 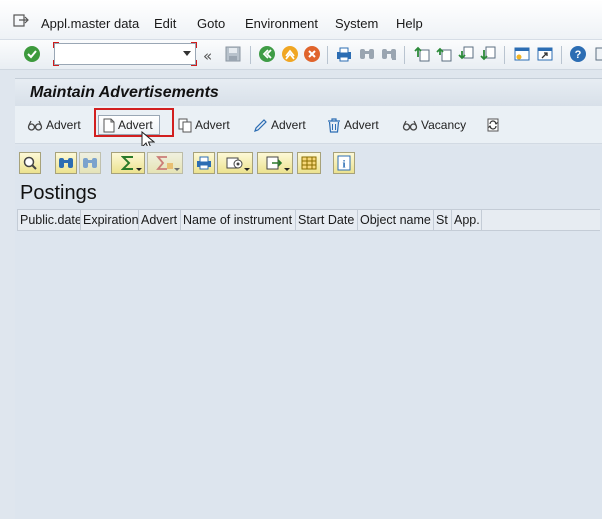 I want to click on display-vacancy-button: Vacancy, so click(x=434, y=125).